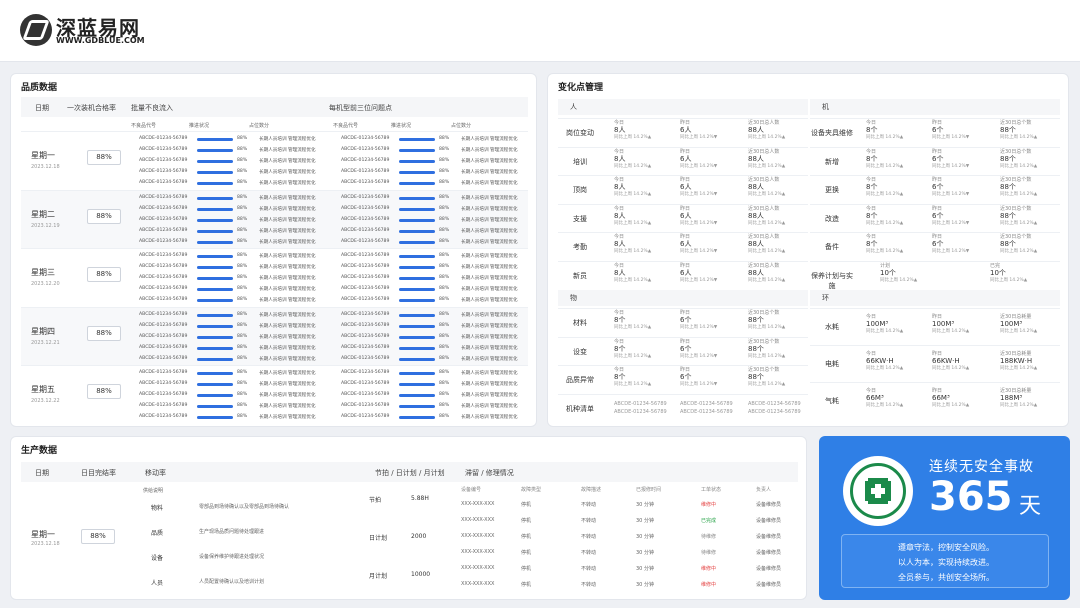 Image resolution: width=1080 pixels, height=608 pixels. What do you see at coordinates (709, 553) in the screenshot?
I see `maint-status: 待维修` at bounding box center [709, 553].